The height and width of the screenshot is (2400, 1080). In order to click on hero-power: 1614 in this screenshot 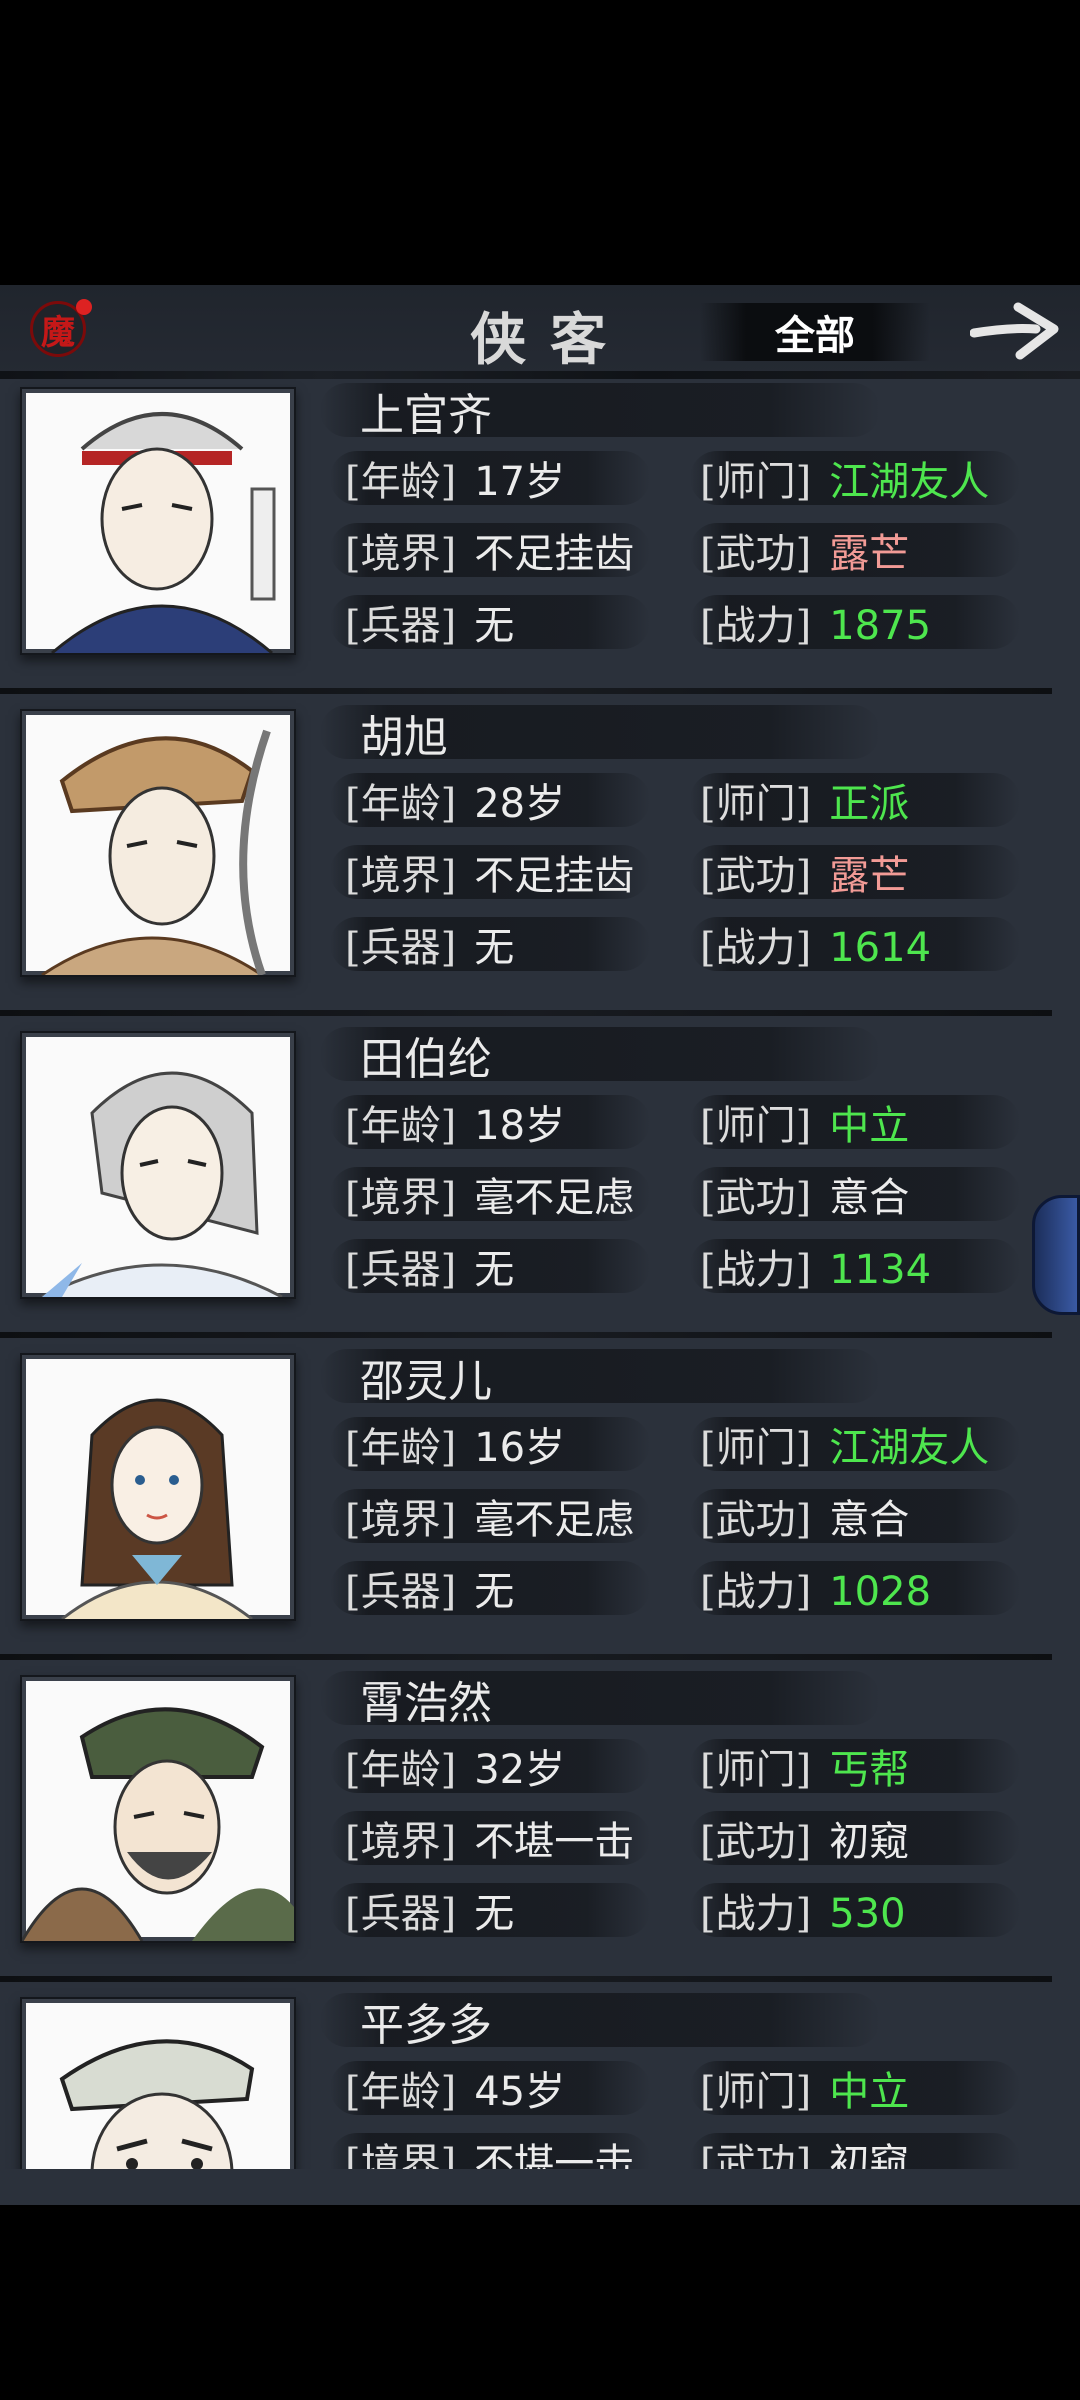, I will do `click(880, 948)`.